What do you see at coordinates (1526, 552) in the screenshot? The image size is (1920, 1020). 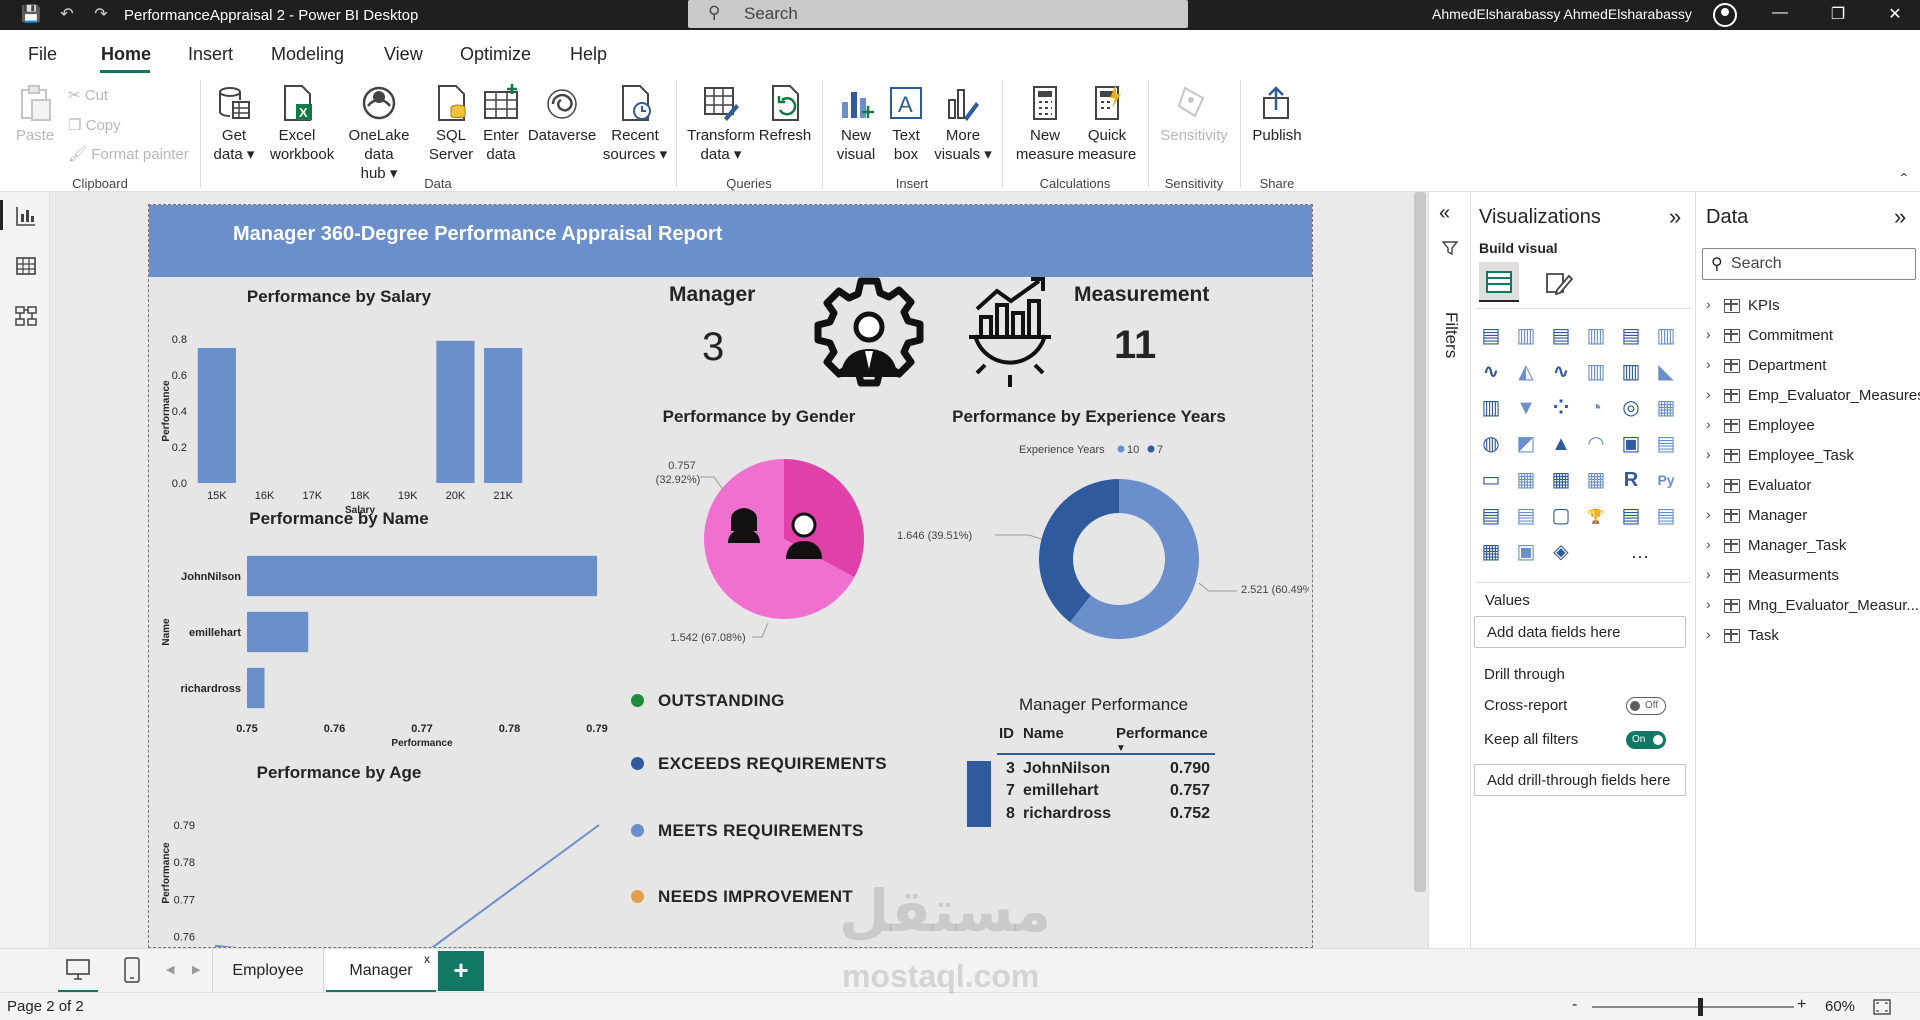 I see `power-automate-visual-icon: ▣` at bounding box center [1526, 552].